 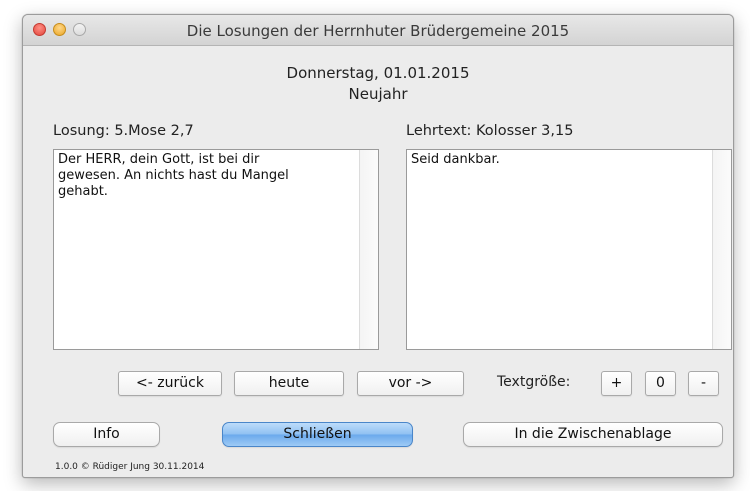 I want to click on losung-scrollbar, so click(x=368, y=249).